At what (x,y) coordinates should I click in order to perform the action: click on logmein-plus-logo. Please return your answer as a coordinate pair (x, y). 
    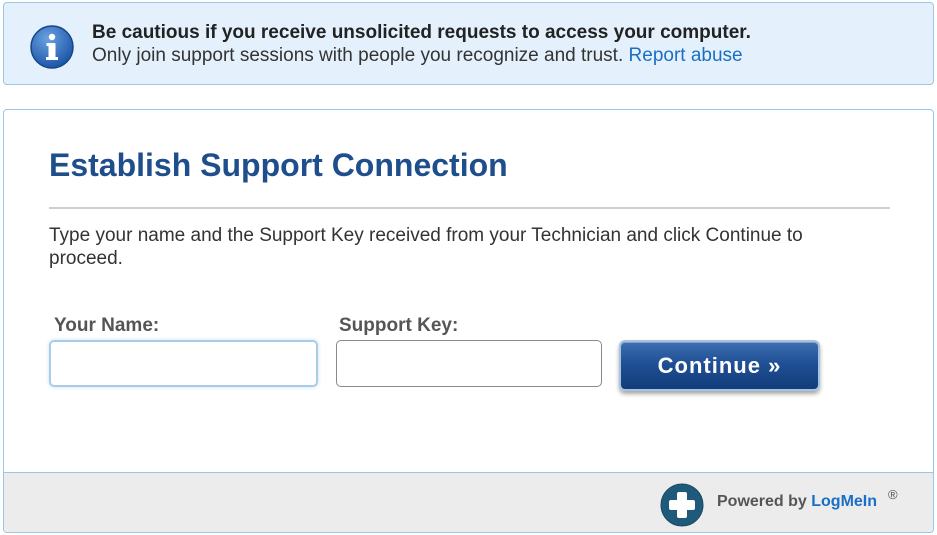
    Looking at the image, I should click on (682, 505).